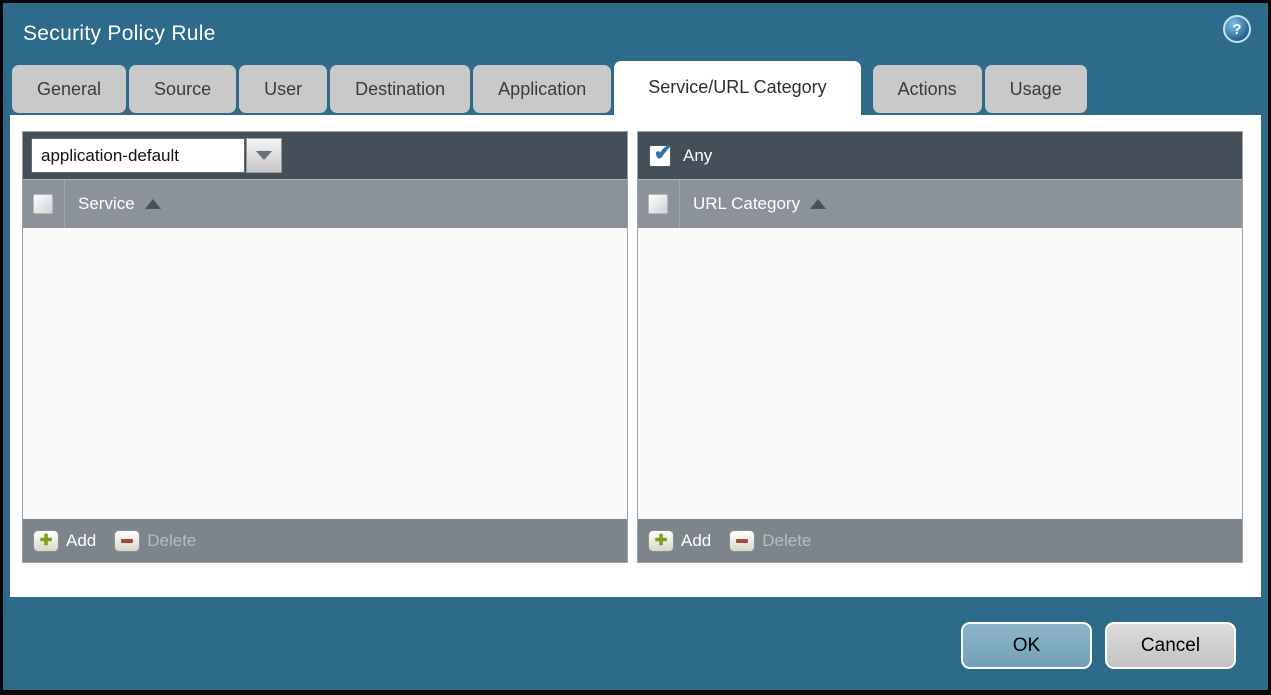 This screenshot has width=1271, height=695. What do you see at coordinates (658, 204) in the screenshot?
I see `select-all-url-categories-checkbox` at bounding box center [658, 204].